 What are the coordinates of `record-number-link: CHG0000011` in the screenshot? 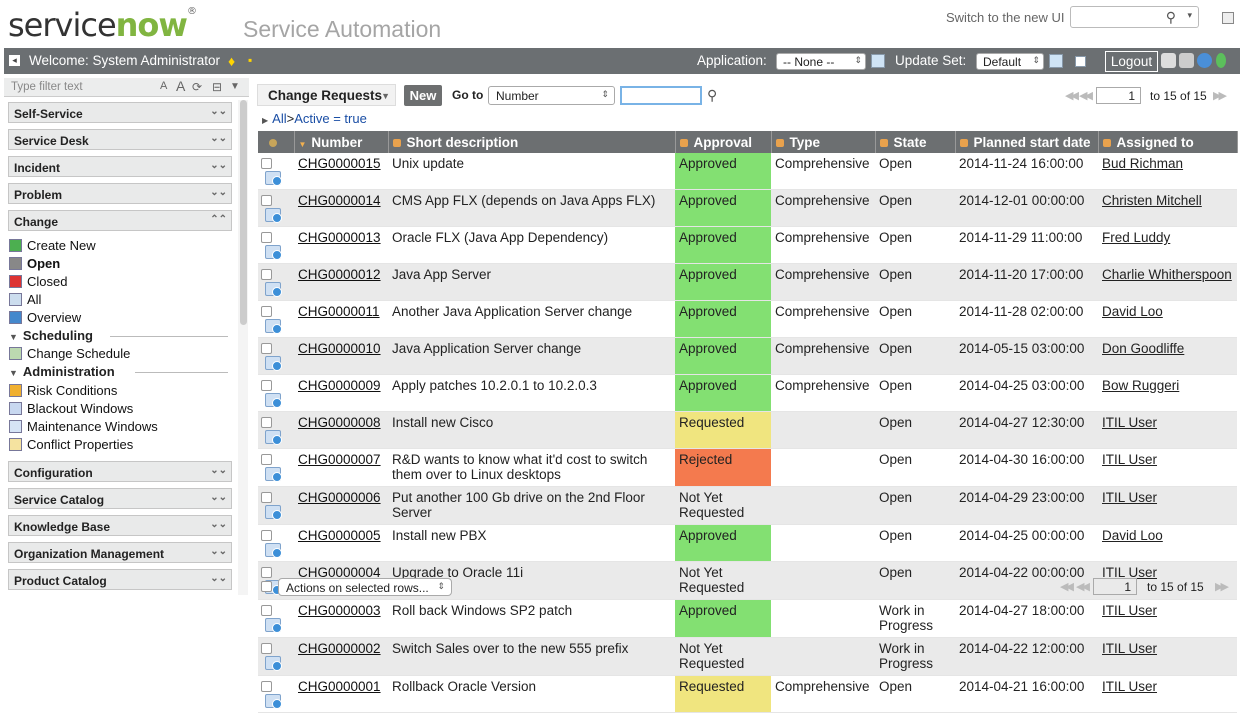 It's located at (339, 311).